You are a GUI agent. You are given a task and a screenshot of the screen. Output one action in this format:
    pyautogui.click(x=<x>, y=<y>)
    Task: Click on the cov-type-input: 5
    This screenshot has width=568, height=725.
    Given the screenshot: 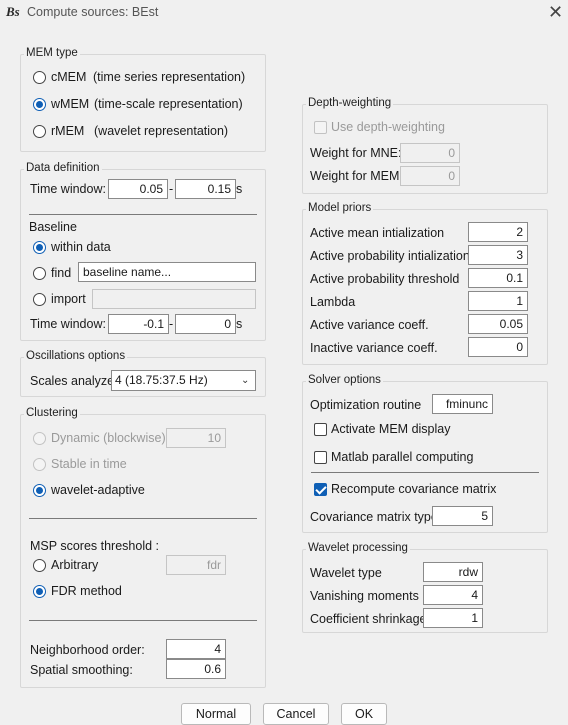 What is the action you would take?
    pyautogui.click(x=462, y=516)
    